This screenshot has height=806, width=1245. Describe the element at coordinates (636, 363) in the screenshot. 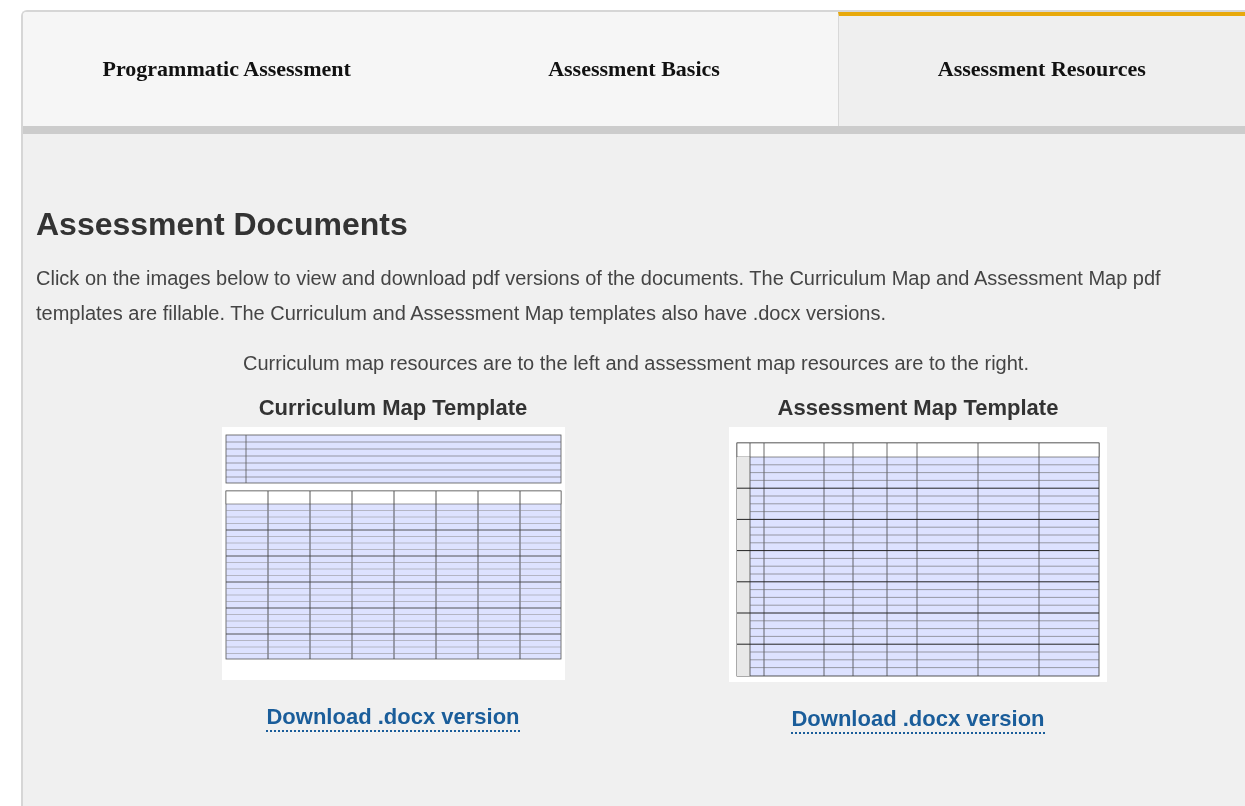

I see `resources-note: Curriculum map resources are to the left and assessment map resources are to the right.` at that location.